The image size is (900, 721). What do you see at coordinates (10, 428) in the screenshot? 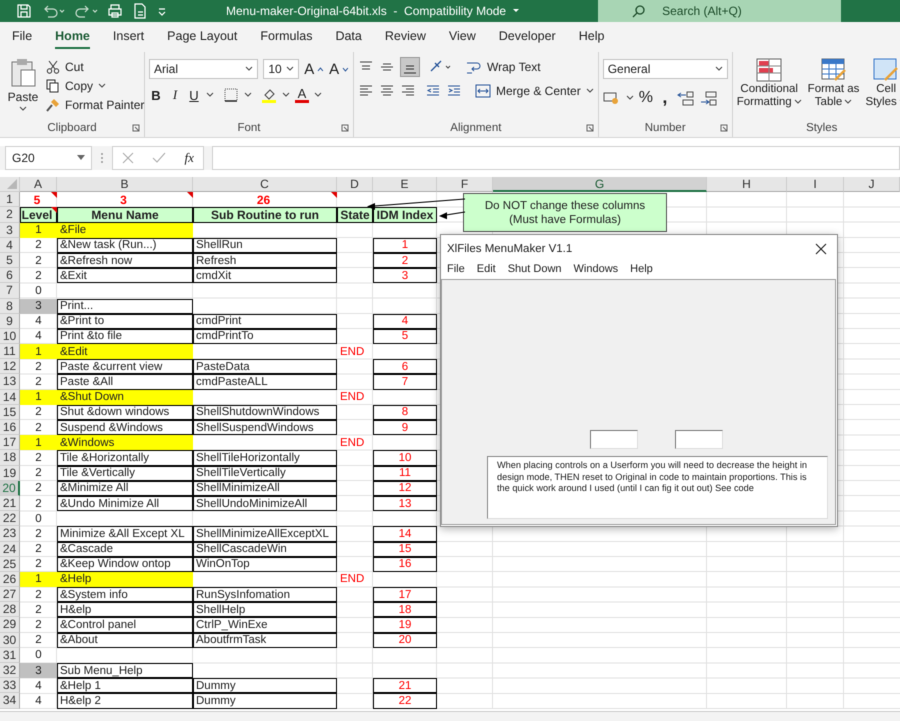
I see `row-header: 16` at bounding box center [10, 428].